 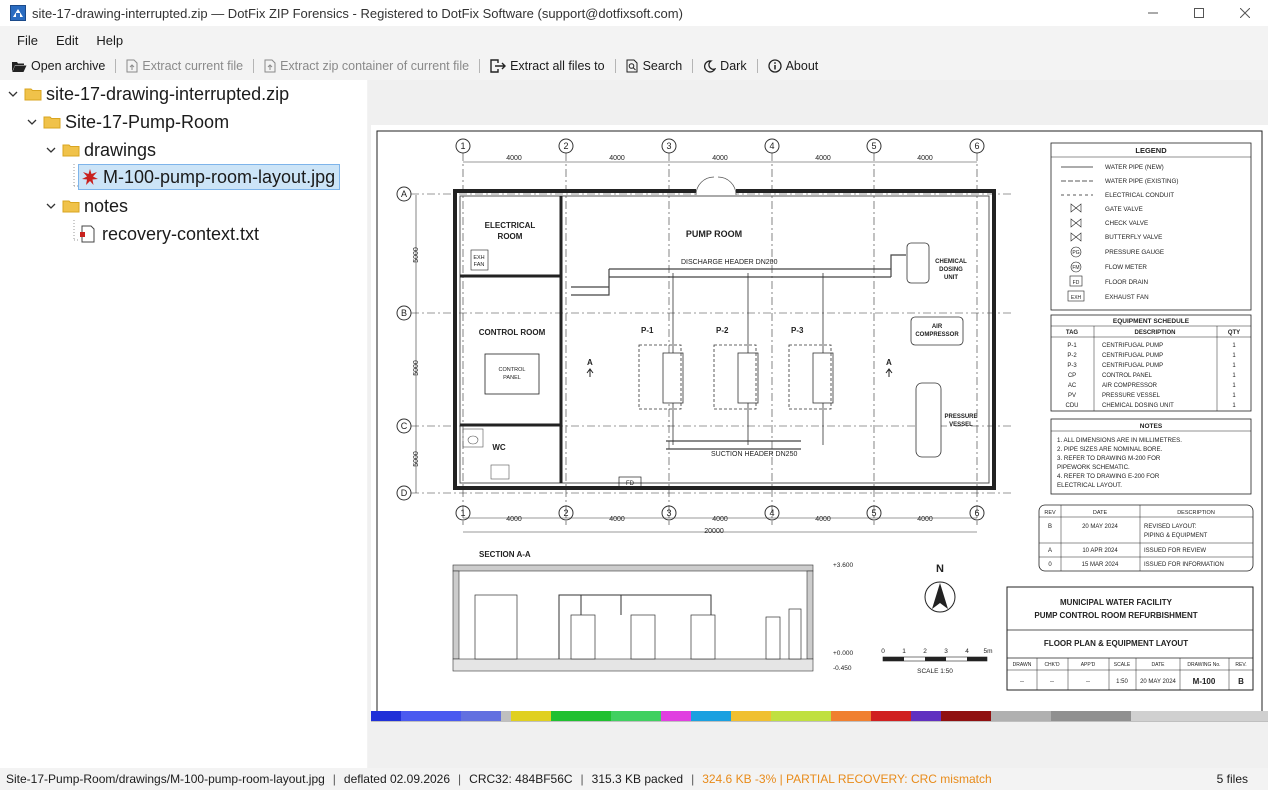 What do you see at coordinates (478, 261) in the screenshot?
I see `exhaust-fan-label: EXH FAN` at bounding box center [478, 261].